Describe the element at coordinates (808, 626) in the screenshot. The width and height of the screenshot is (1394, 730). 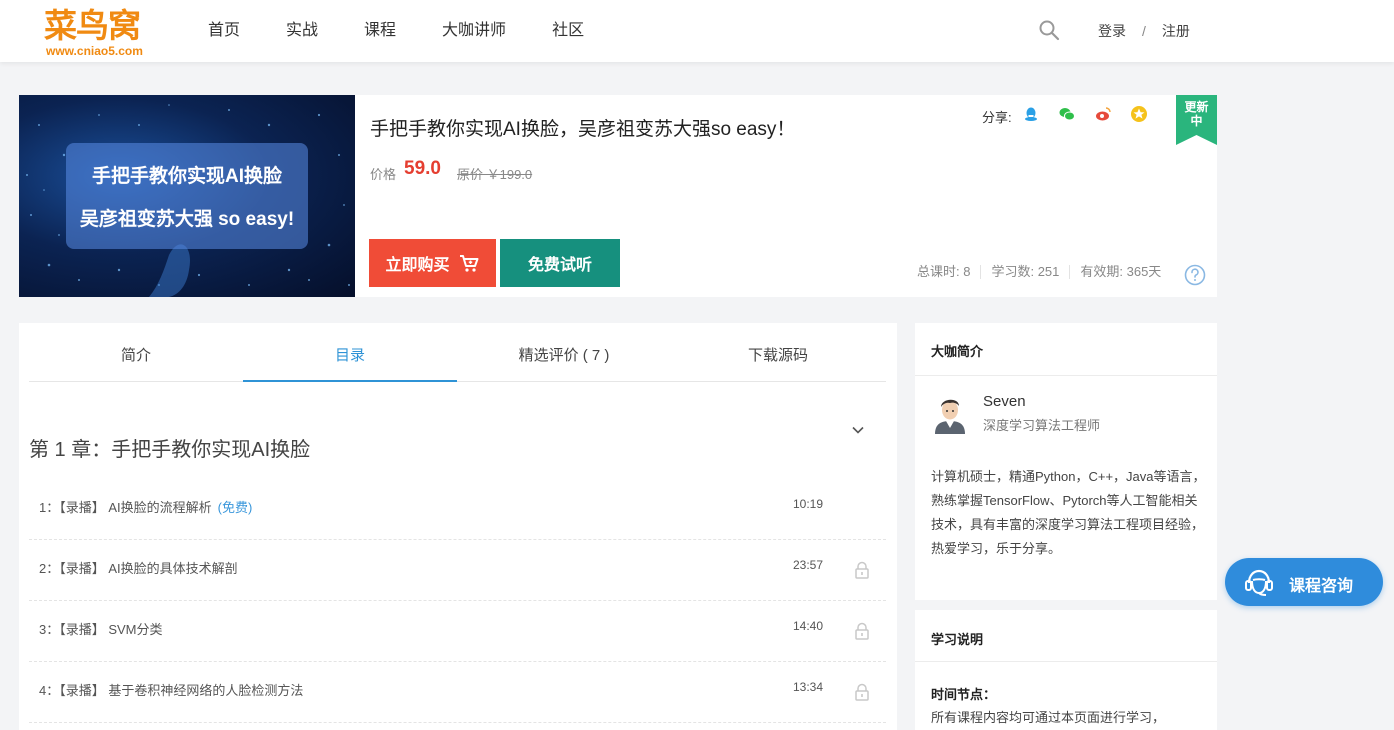
I see `lesson-duration: 14:40` at that location.